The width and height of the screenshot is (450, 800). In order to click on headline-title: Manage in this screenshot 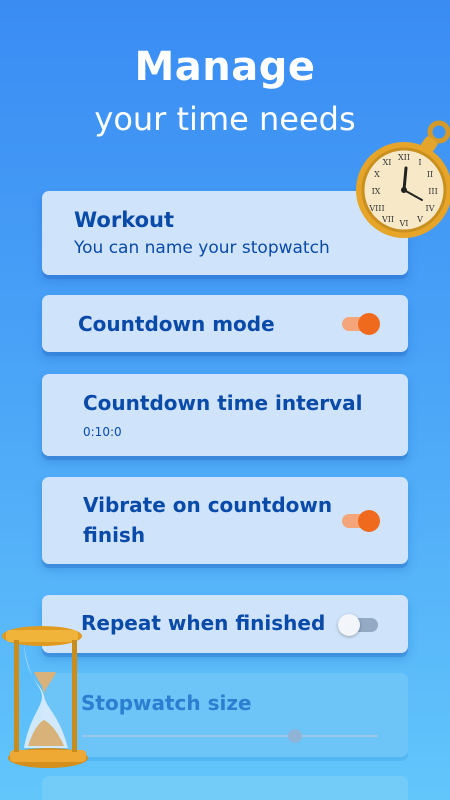, I will do `click(225, 67)`.